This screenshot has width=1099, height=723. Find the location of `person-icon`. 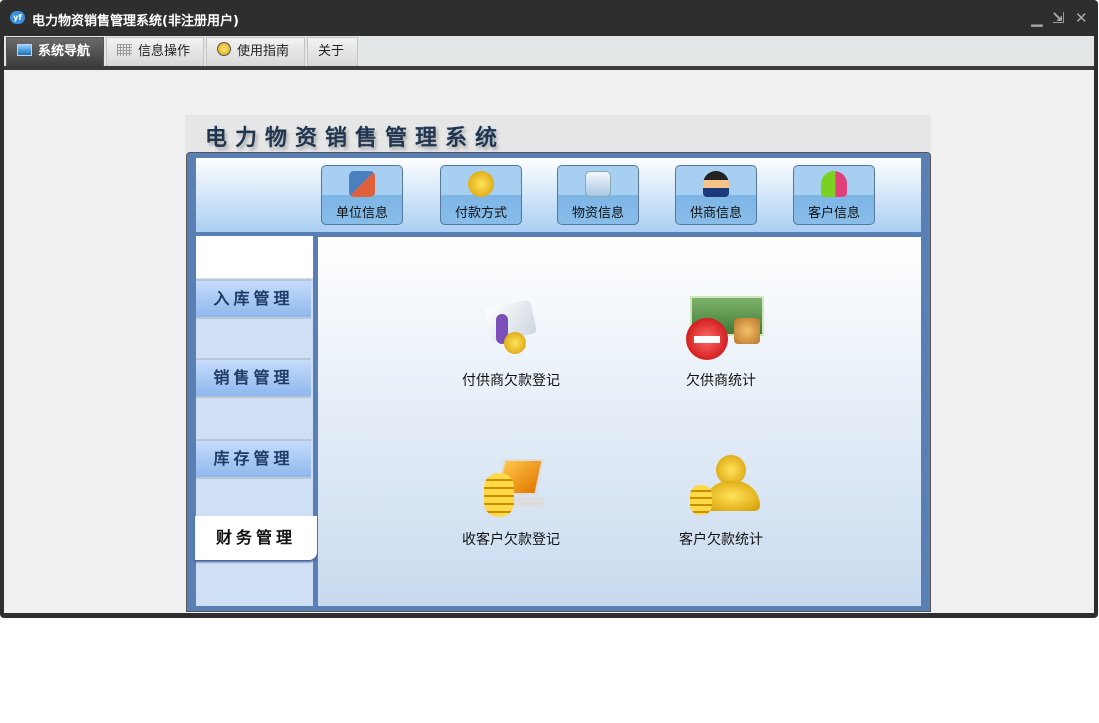

person-icon is located at coordinates (716, 184).